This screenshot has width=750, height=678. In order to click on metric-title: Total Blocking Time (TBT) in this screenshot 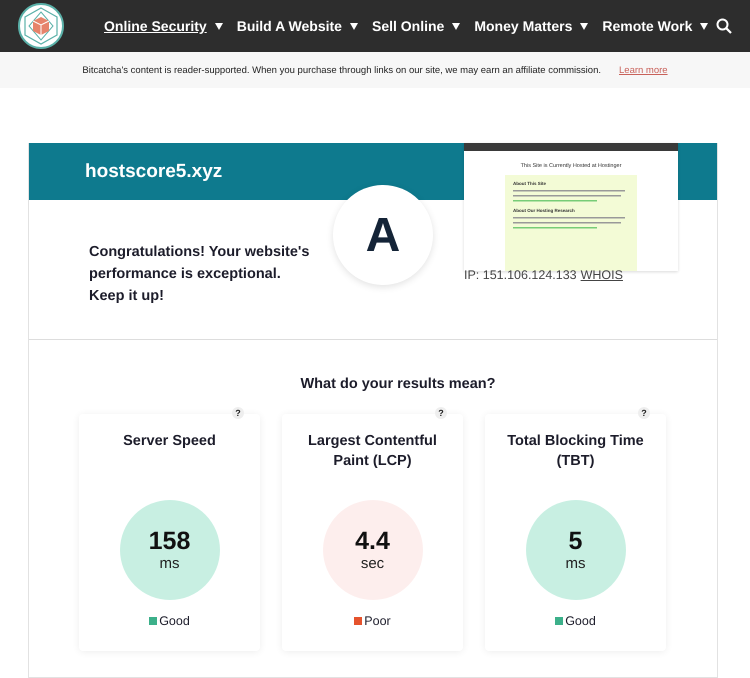, I will do `click(575, 451)`.